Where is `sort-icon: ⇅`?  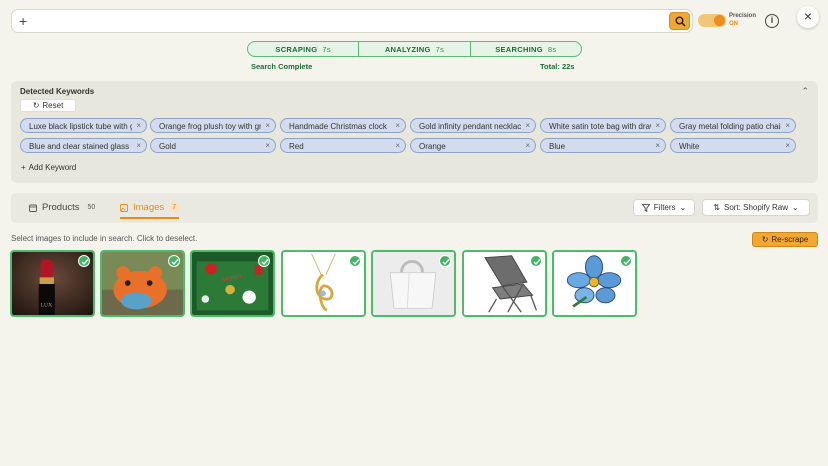 sort-icon: ⇅ is located at coordinates (716, 207).